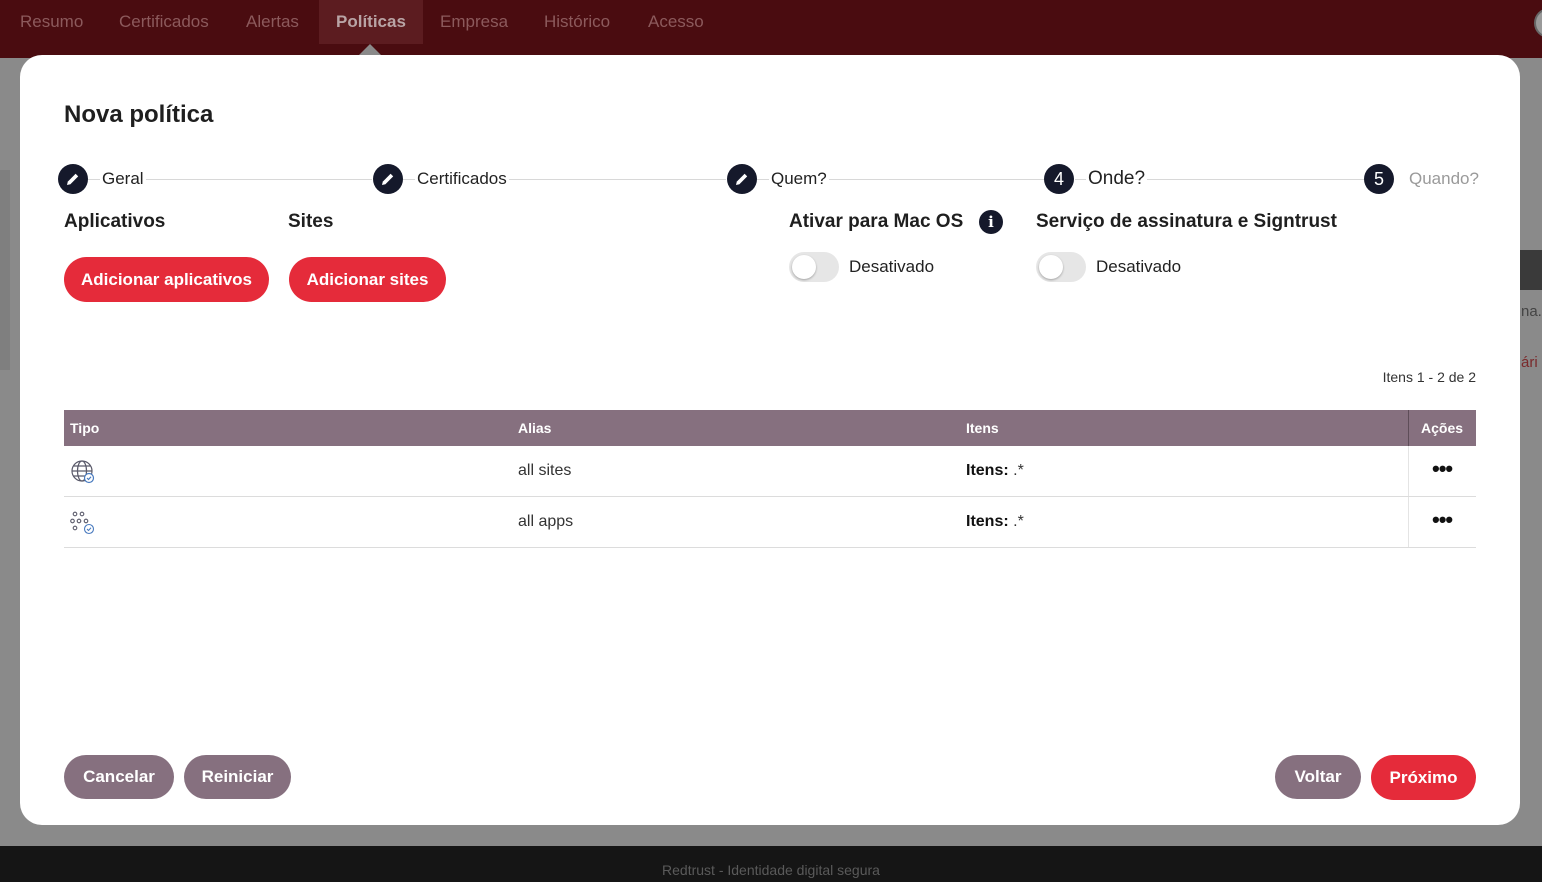  Describe the element at coordinates (83, 474) in the screenshot. I see `globe-check-icon` at that location.